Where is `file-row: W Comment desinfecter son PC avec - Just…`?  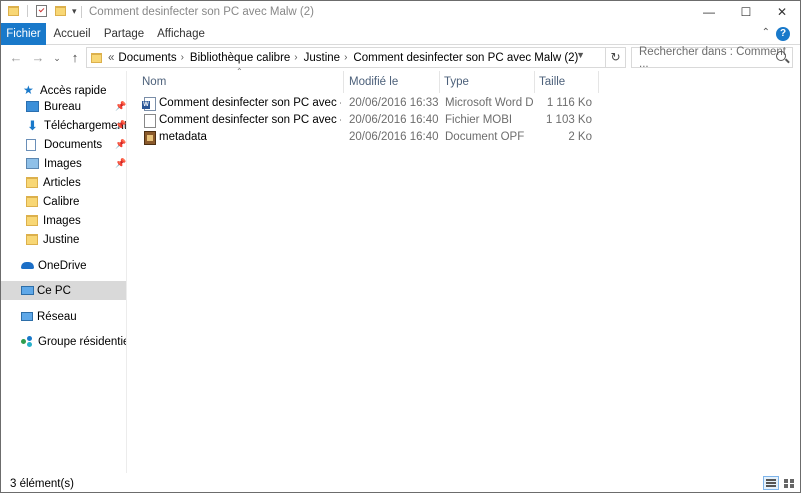 file-row: W Comment desinfecter son PC avec - Just… is located at coordinates (370, 104).